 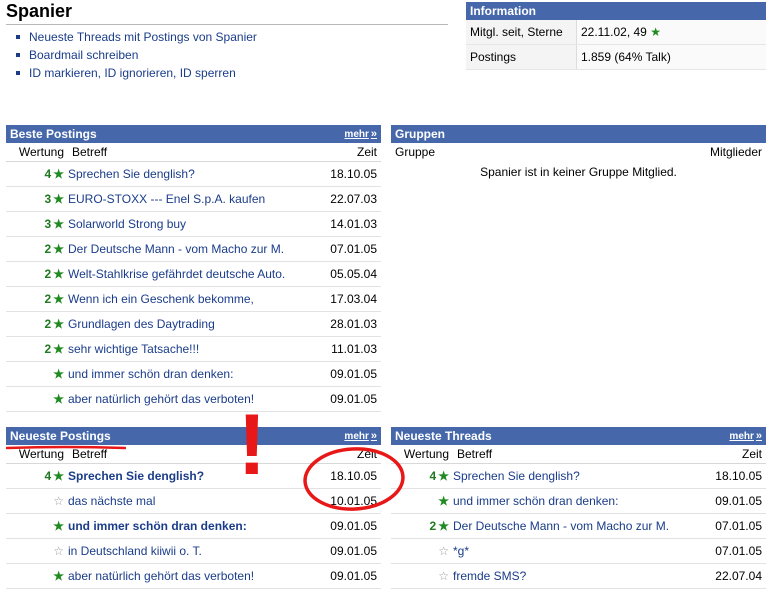 I want to click on subject-link: *g*, so click(x=577, y=551).